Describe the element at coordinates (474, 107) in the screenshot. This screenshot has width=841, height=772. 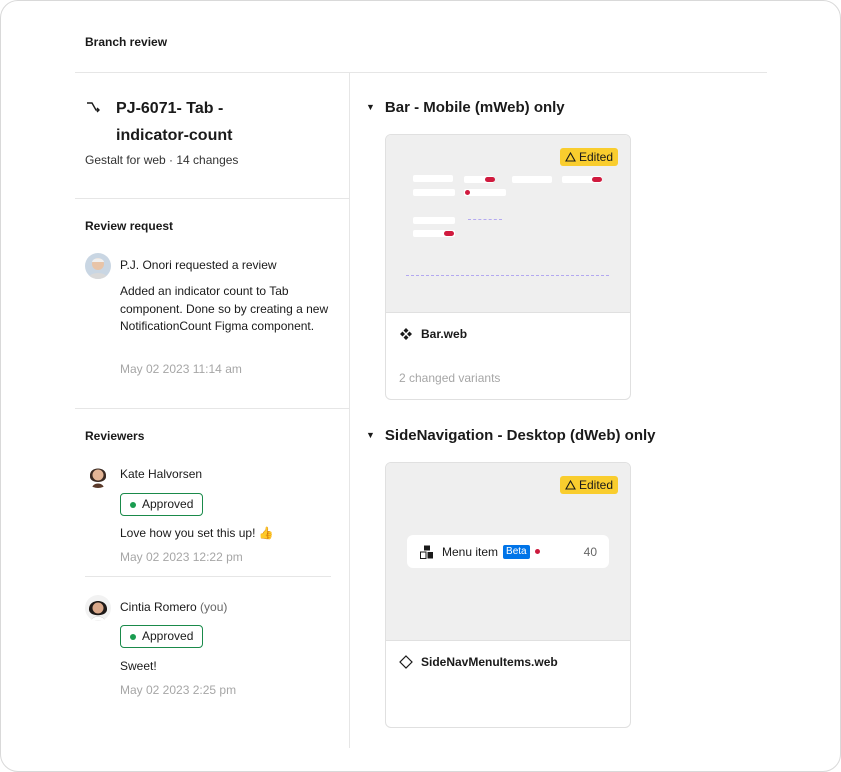
I see `section-title: Bar - Mobile (mWeb) only` at that location.